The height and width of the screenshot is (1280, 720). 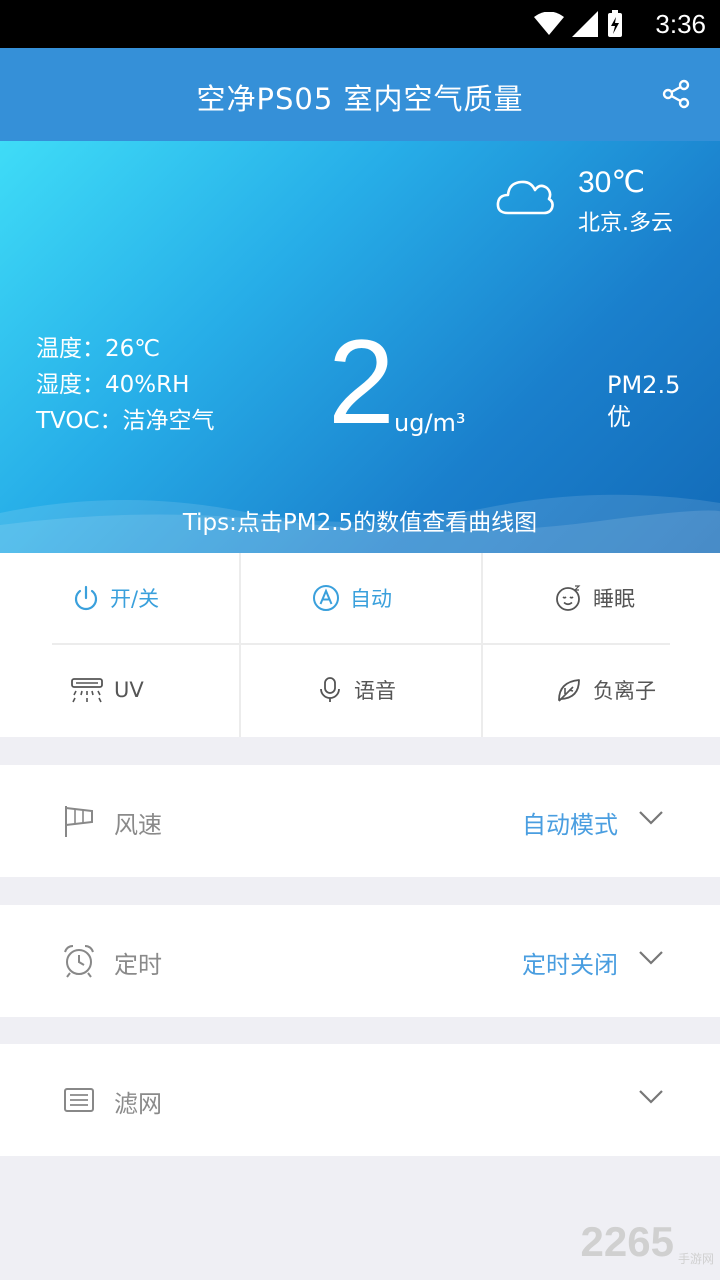 I want to click on uv-lamp-icon, so click(x=87, y=690).